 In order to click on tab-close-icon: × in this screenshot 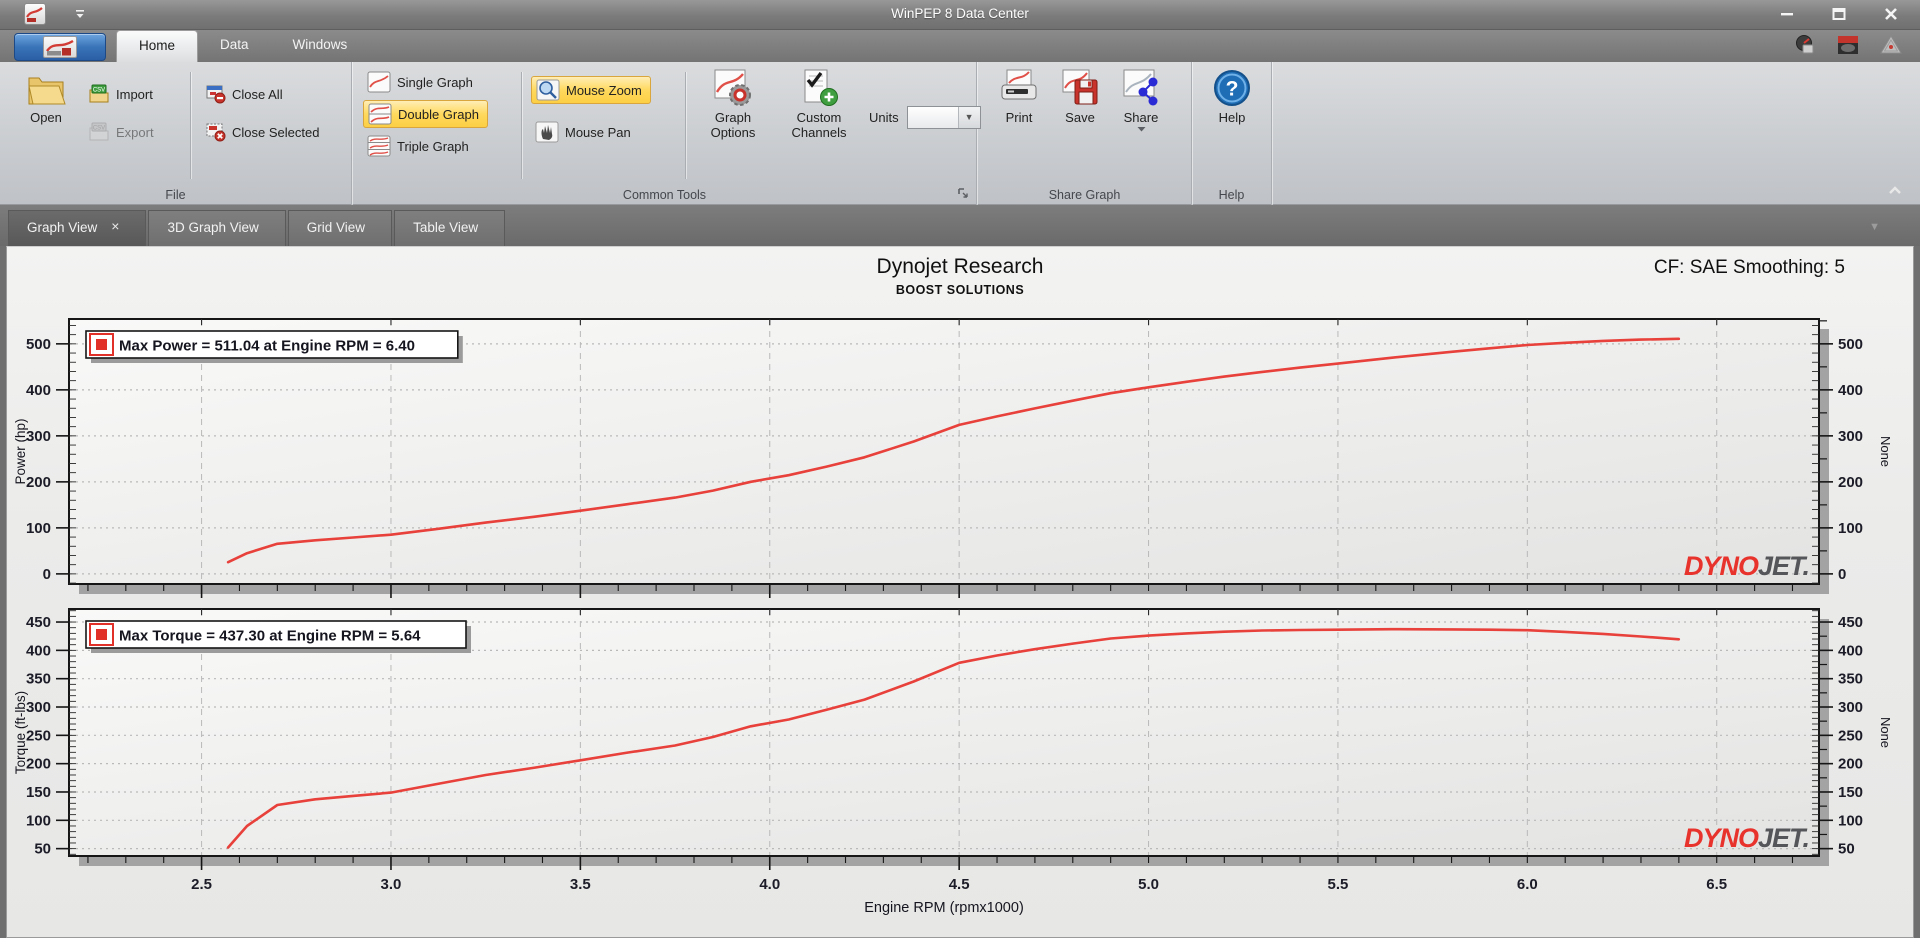, I will do `click(115, 232)`.